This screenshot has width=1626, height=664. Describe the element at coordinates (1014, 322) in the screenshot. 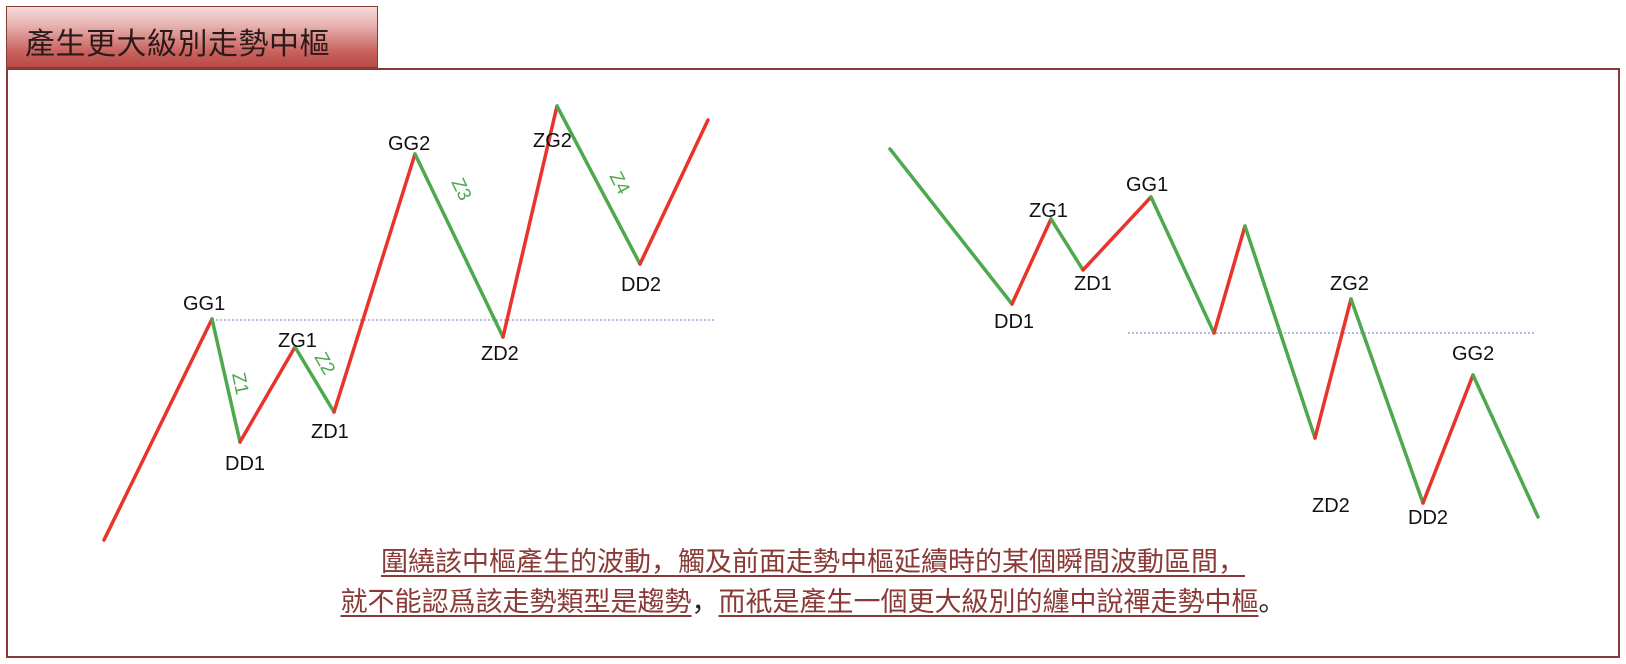

I see `label-r-dd1: DD1` at that location.